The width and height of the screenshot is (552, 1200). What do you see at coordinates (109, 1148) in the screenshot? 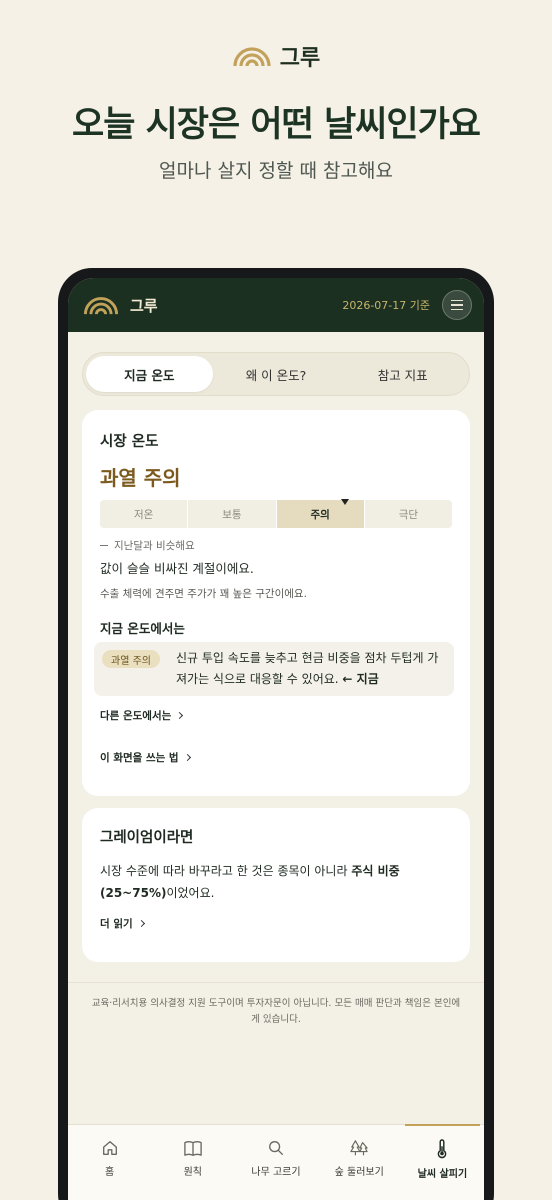
I see `home-icon` at bounding box center [109, 1148].